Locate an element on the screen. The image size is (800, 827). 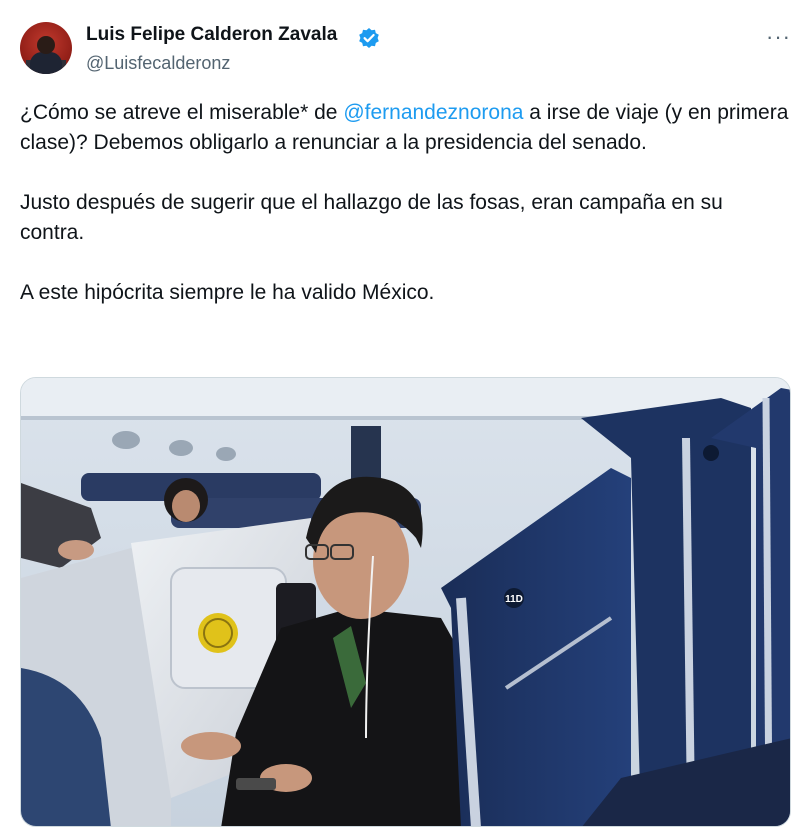
avatar is located at coordinates (46, 48).